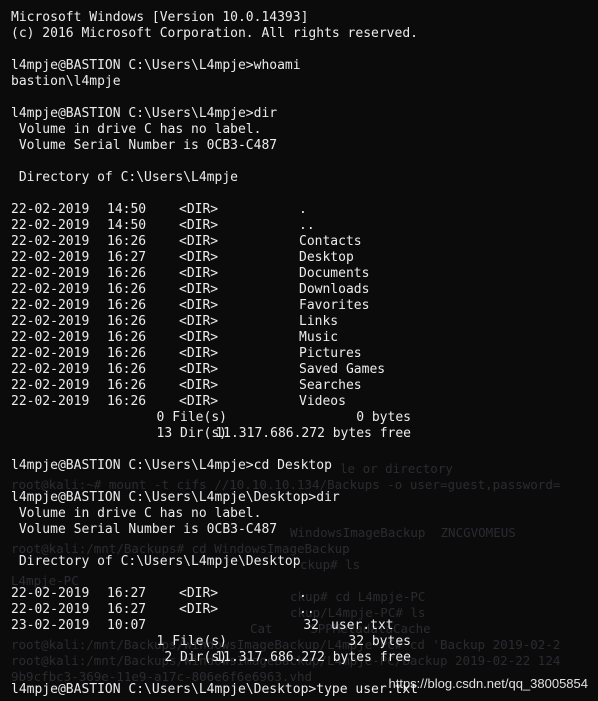  I want to click on dir-entry: 22-02-2019 16:27 <DIR>.., so click(163, 609).